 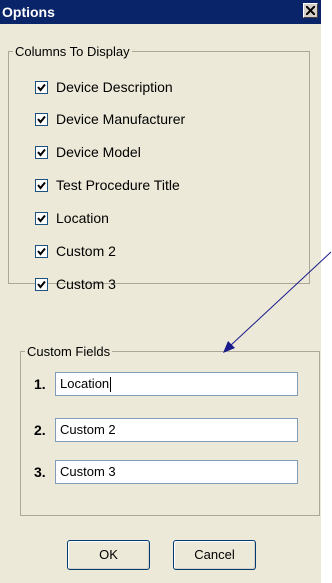 I want to click on annotation-arrow, so click(x=277, y=302).